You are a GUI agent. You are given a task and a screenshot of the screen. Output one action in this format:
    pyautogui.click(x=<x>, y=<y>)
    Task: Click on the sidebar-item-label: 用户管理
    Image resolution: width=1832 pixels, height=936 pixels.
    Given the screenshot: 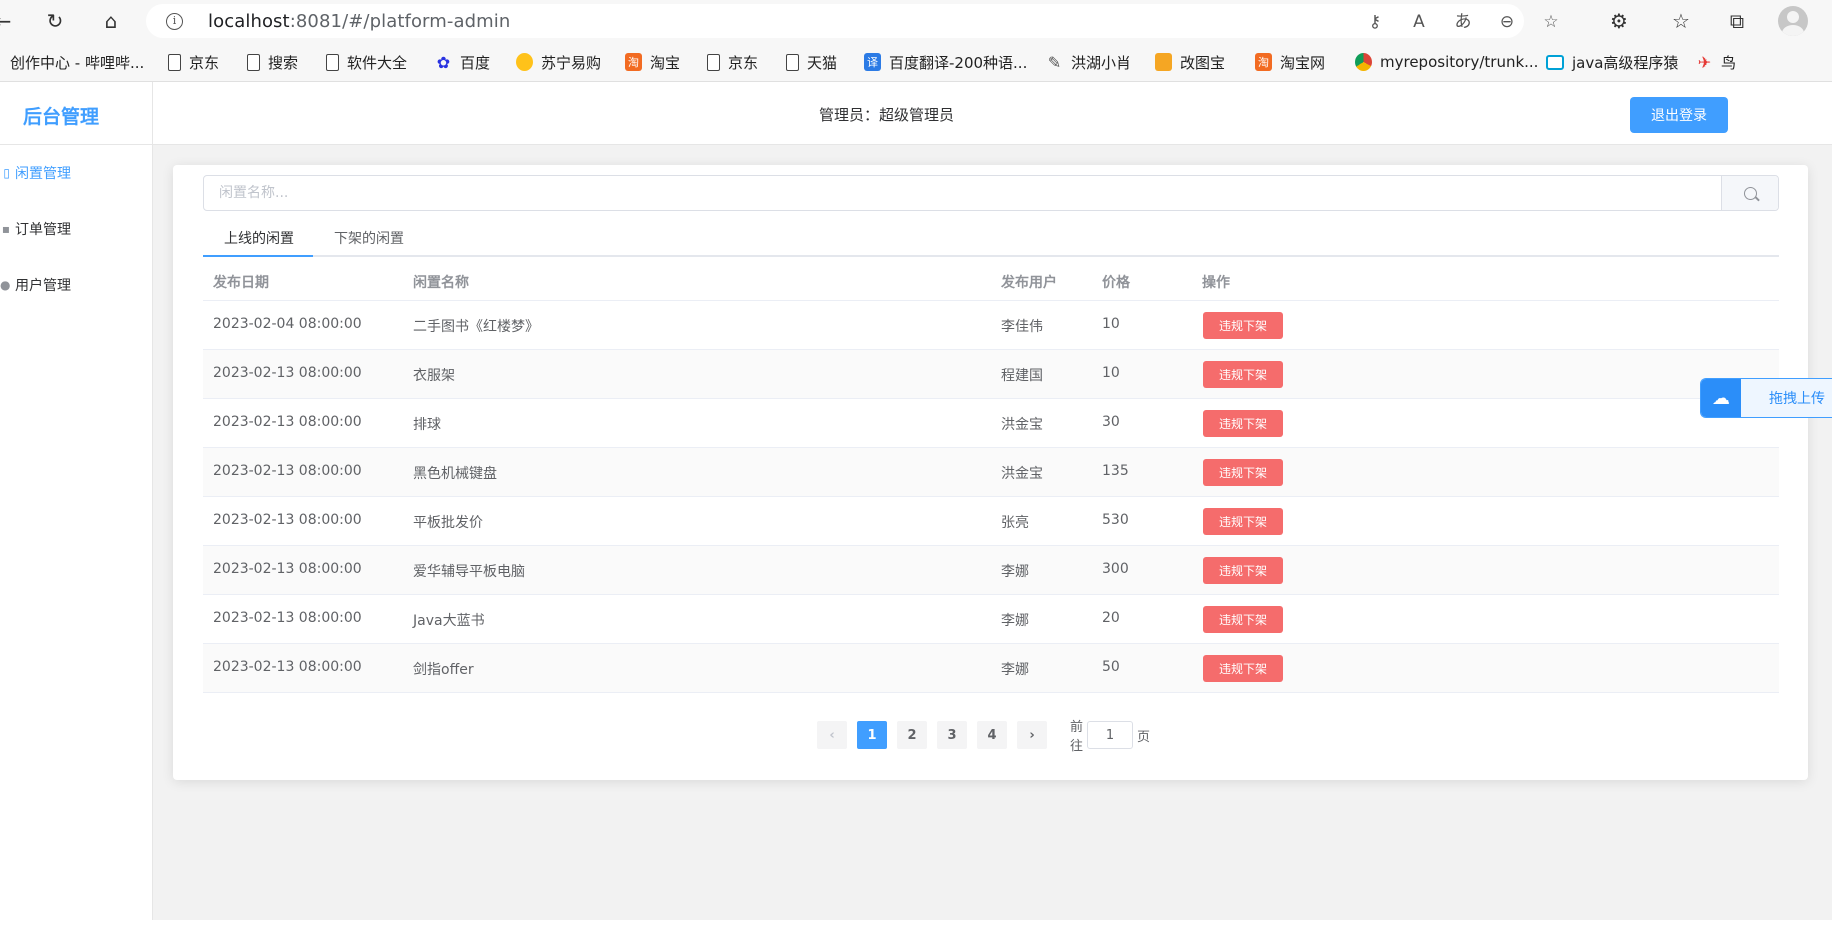 What is the action you would take?
    pyautogui.click(x=43, y=286)
    